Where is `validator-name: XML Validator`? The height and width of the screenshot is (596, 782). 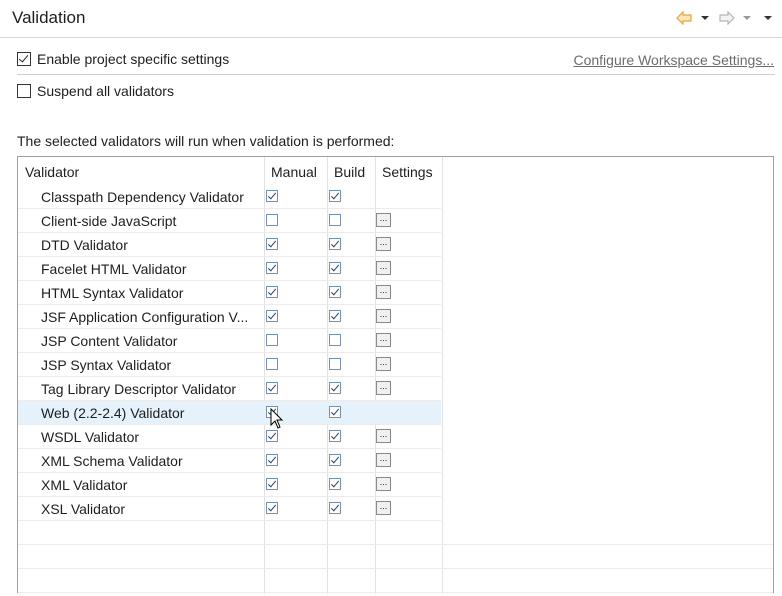 validator-name: XML Validator is located at coordinates (84, 485).